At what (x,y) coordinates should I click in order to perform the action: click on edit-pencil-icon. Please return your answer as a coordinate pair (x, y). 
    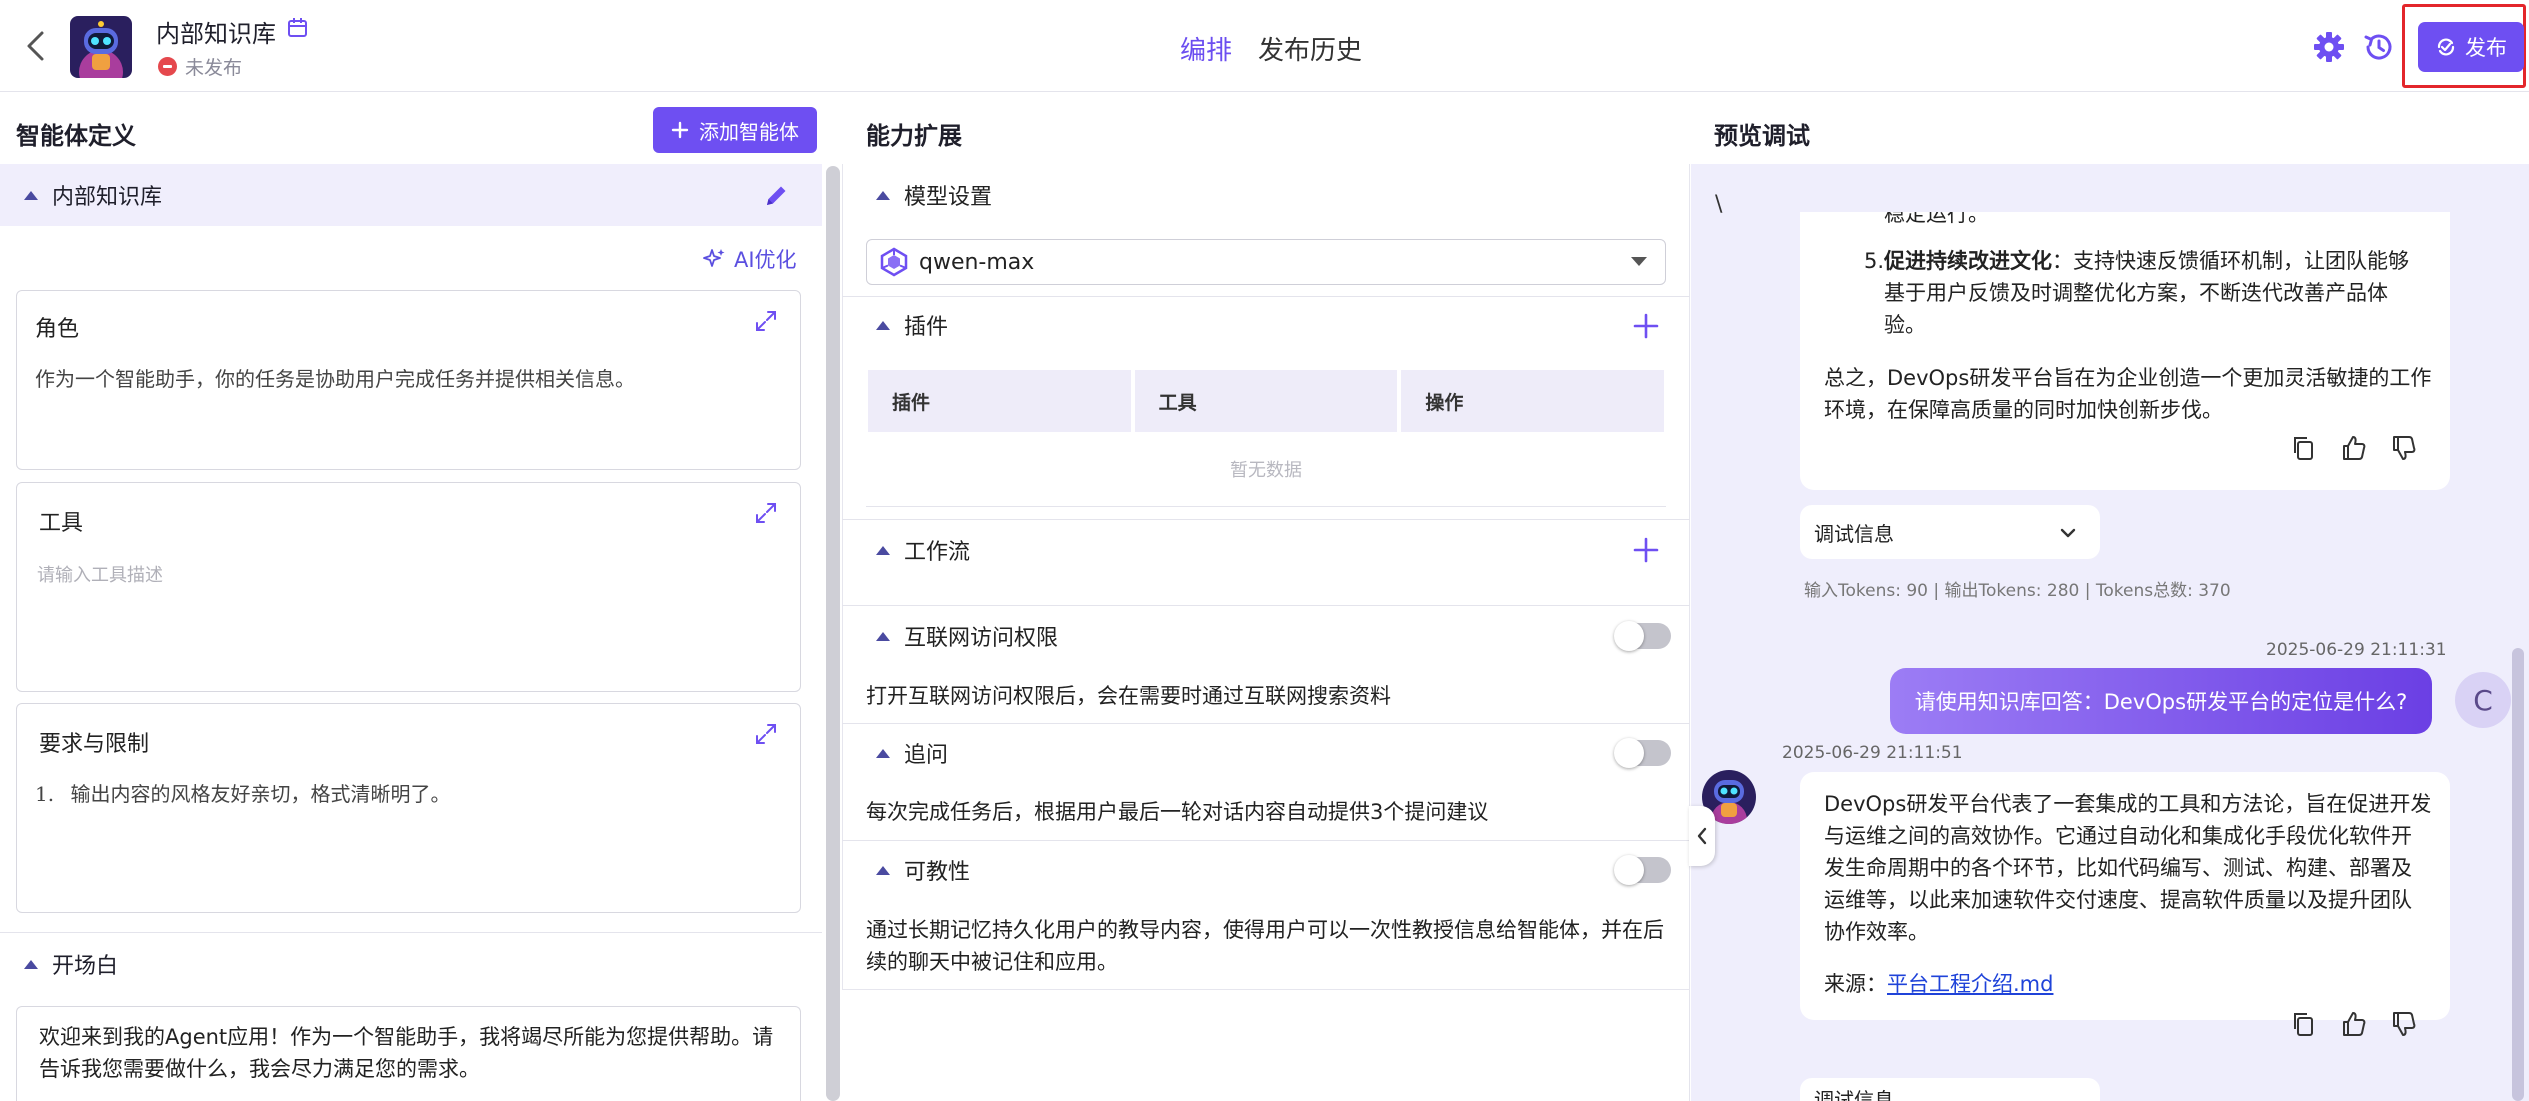
    Looking at the image, I should click on (776, 196).